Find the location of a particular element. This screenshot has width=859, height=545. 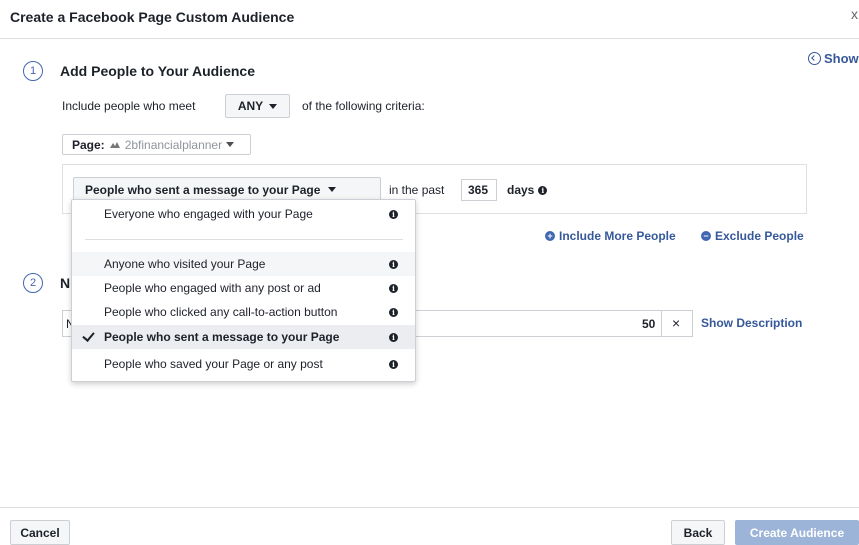

criteria-suffix: of the following criteria: is located at coordinates (363, 106).